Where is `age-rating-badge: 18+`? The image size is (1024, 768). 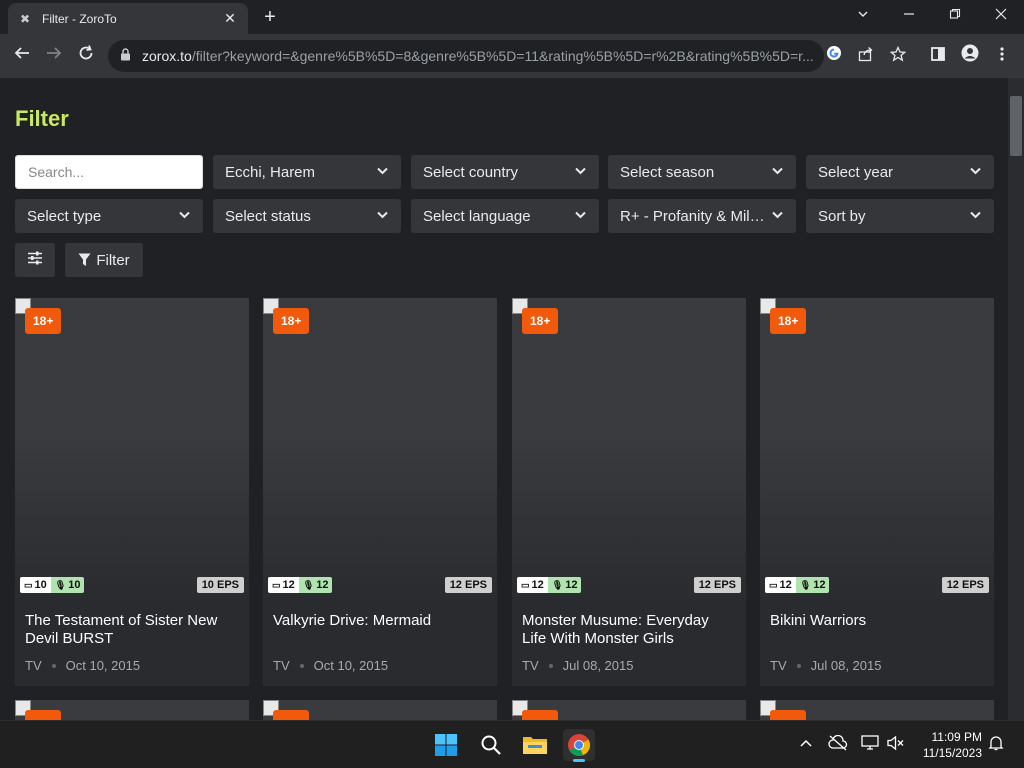
age-rating-badge: 18+ is located at coordinates (540, 321).